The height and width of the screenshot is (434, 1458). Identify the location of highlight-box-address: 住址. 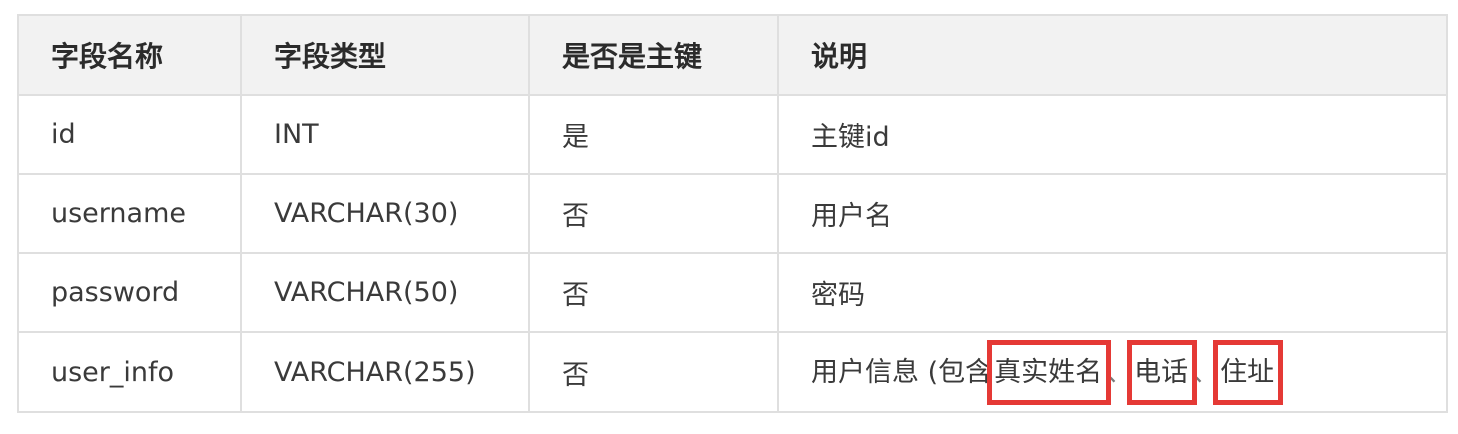
(1248, 372).